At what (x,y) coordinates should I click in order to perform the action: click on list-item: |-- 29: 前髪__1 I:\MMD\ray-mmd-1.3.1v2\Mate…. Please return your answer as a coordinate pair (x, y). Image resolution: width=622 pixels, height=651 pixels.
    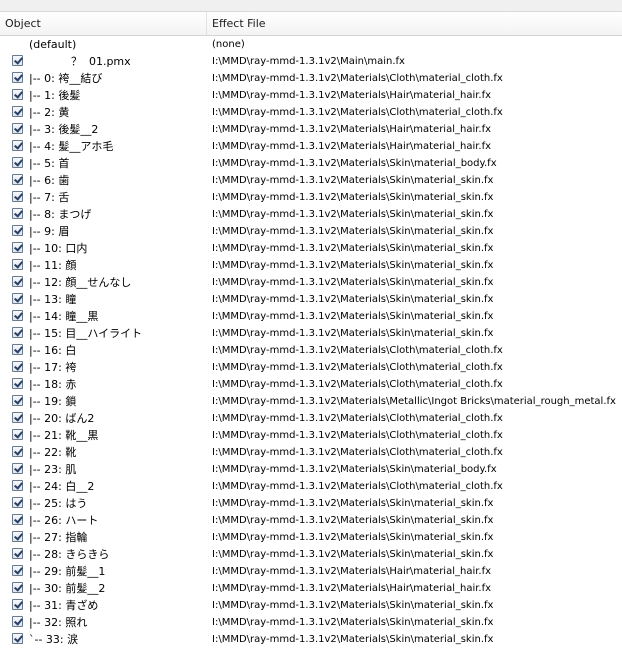
    Looking at the image, I should click on (311, 571).